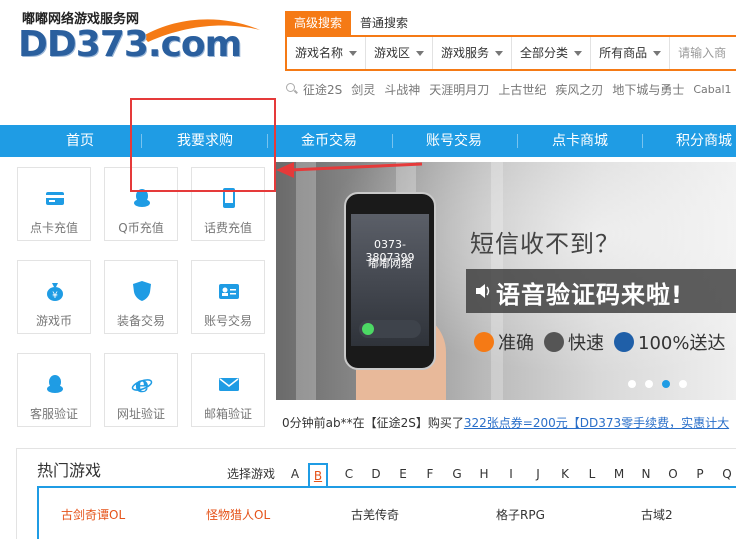 The image size is (736, 539). What do you see at coordinates (430, 474) in the screenshot?
I see `letter-filter-f: F` at bounding box center [430, 474].